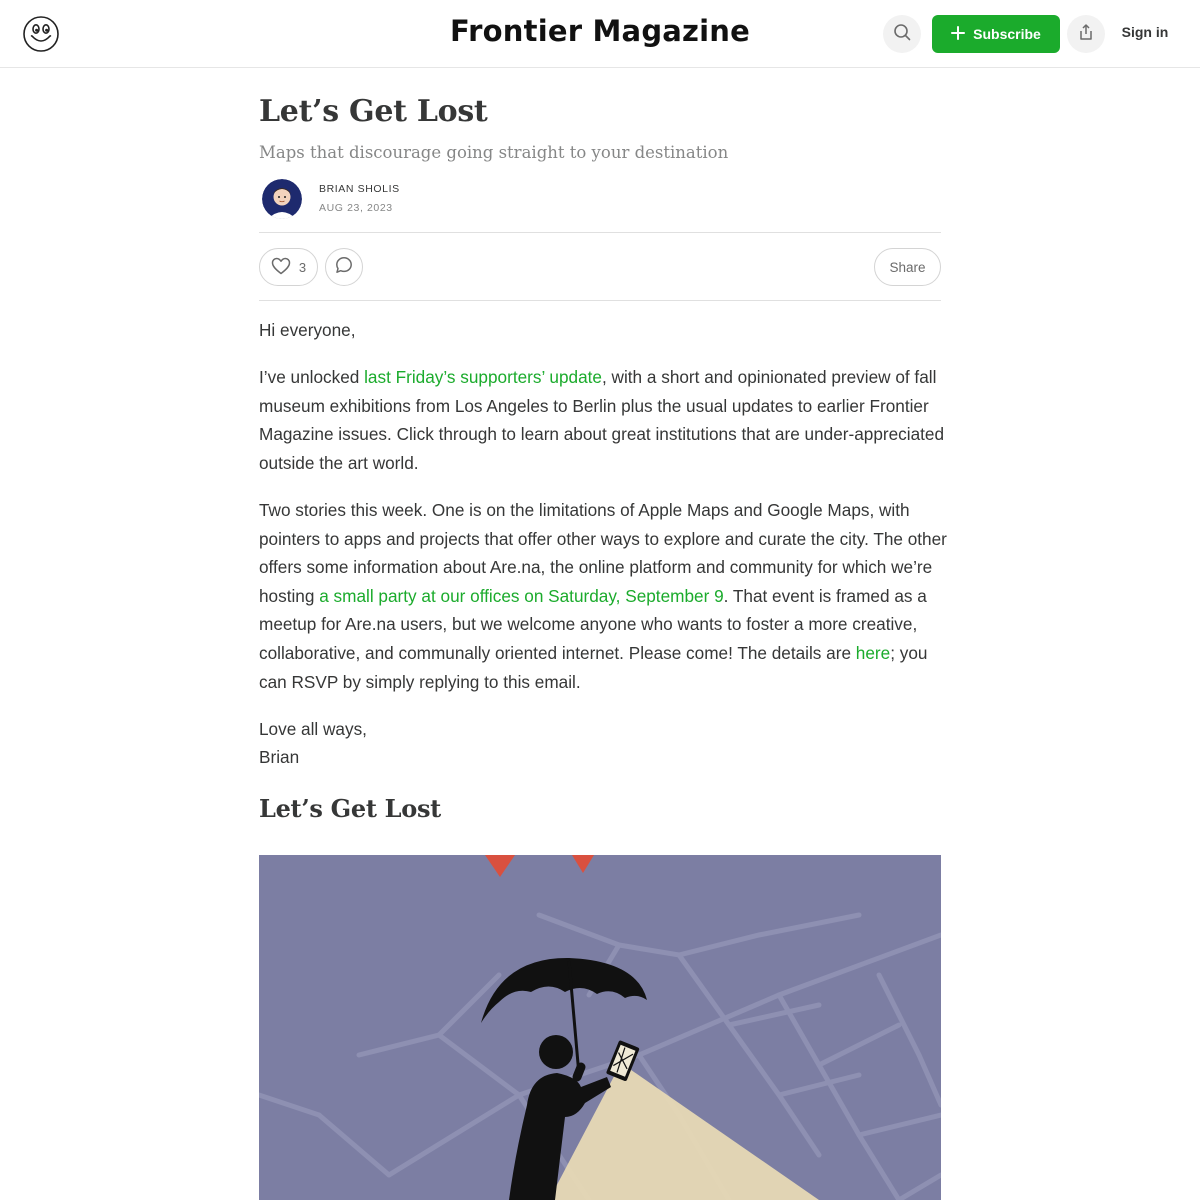  What do you see at coordinates (313, 728) in the screenshot?
I see `signoff-line: Love all ways,` at bounding box center [313, 728].